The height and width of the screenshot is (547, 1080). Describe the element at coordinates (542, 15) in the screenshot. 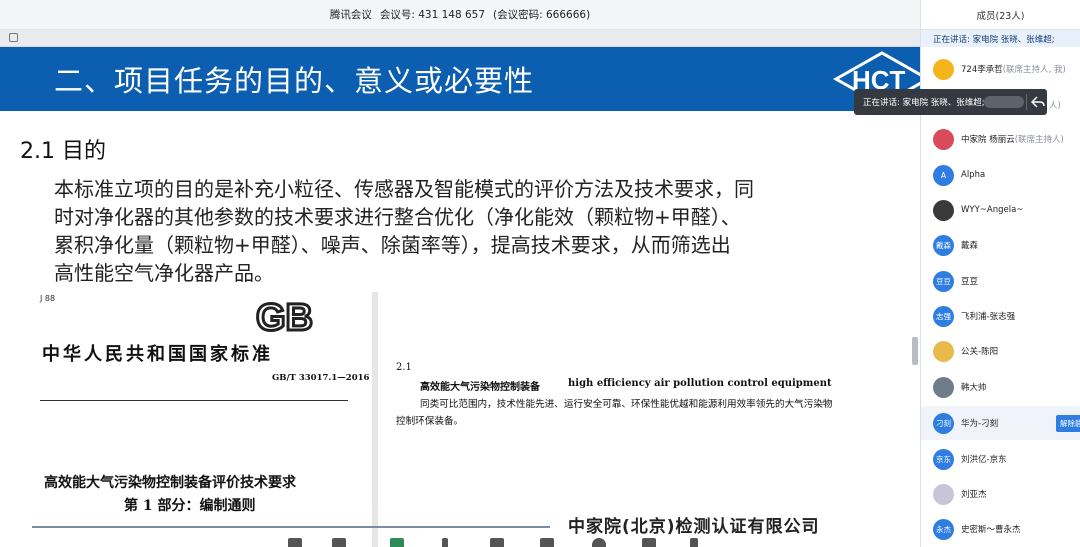

I see `meeting-password: (会议密码: 666666)` at that location.